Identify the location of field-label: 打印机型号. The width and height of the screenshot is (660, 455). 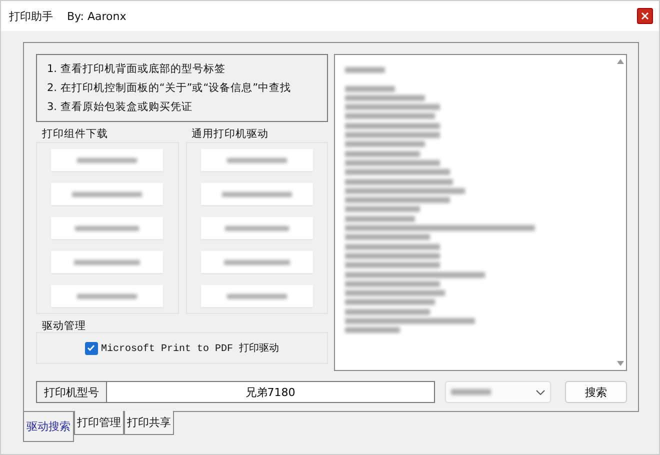
(71, 392).